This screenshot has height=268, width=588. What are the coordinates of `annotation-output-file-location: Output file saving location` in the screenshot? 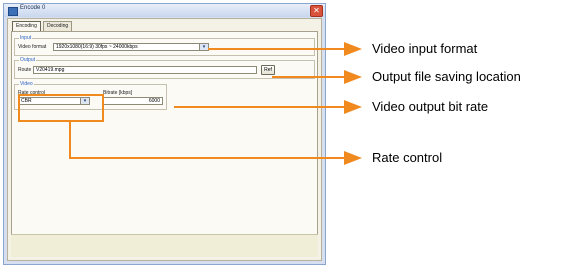 It's located at (446, 76).